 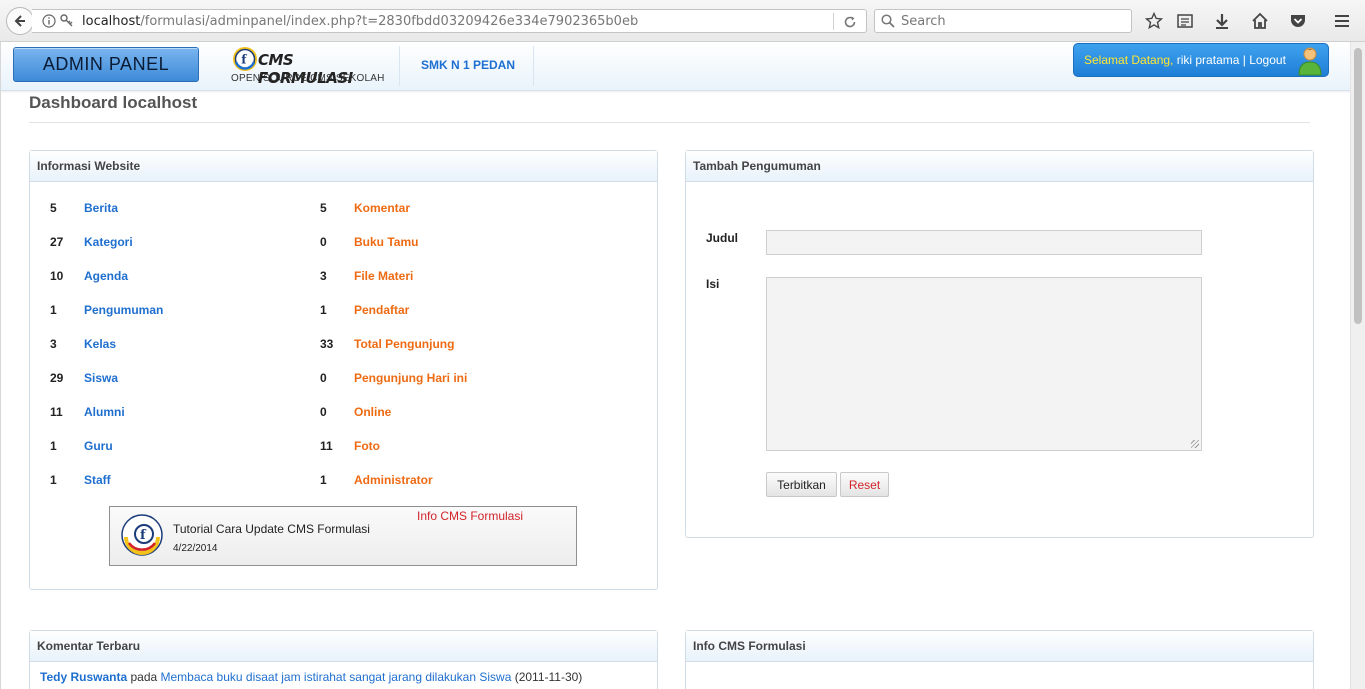 I want to click on stat-link: Kategori, so click(x=108, y=242).